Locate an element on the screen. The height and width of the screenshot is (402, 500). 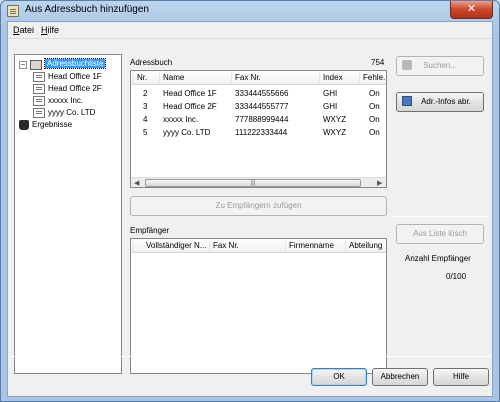
address-list-scrollbar: ◀ ||| ▶ is located at coordinates (258, 182).